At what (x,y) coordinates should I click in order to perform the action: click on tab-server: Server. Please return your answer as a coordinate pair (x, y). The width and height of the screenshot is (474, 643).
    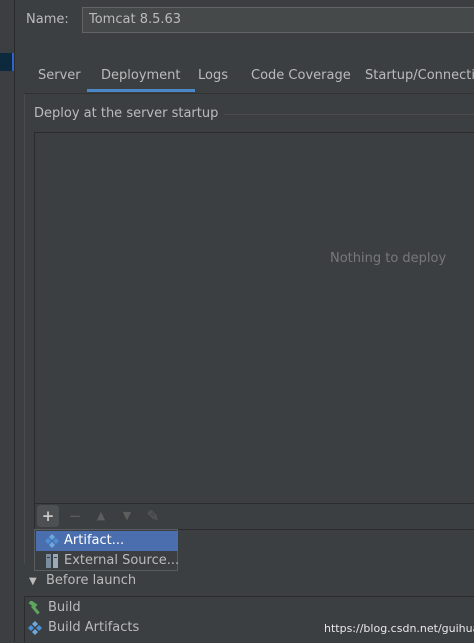
    Looking at the image, I should click on (59, 76).